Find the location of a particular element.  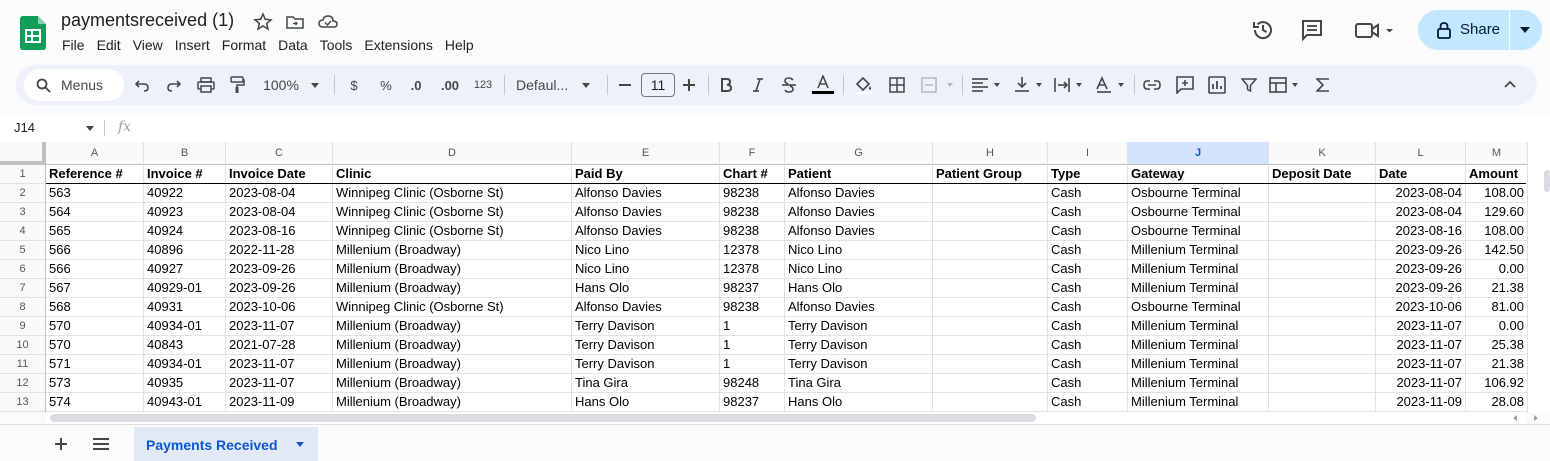

table-cell: 40924 is located at coordinates (185, 231).